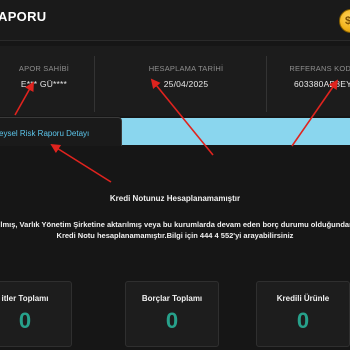 This screenshot has width=350, height=350. I want to click on coin-icon: $, so click(344, 21).